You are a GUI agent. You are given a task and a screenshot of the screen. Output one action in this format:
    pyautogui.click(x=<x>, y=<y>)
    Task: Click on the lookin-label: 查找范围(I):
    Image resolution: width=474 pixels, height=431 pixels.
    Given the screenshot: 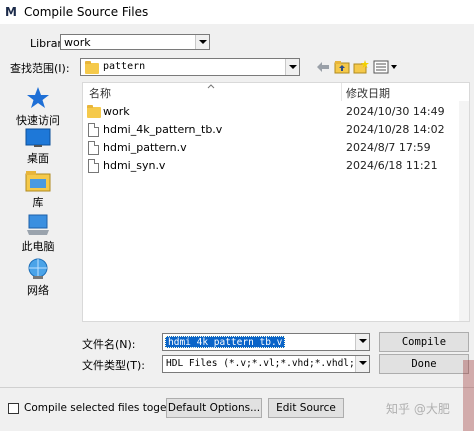 What is the action you would take?
    pyautogui.click(x=40, y=68)
    